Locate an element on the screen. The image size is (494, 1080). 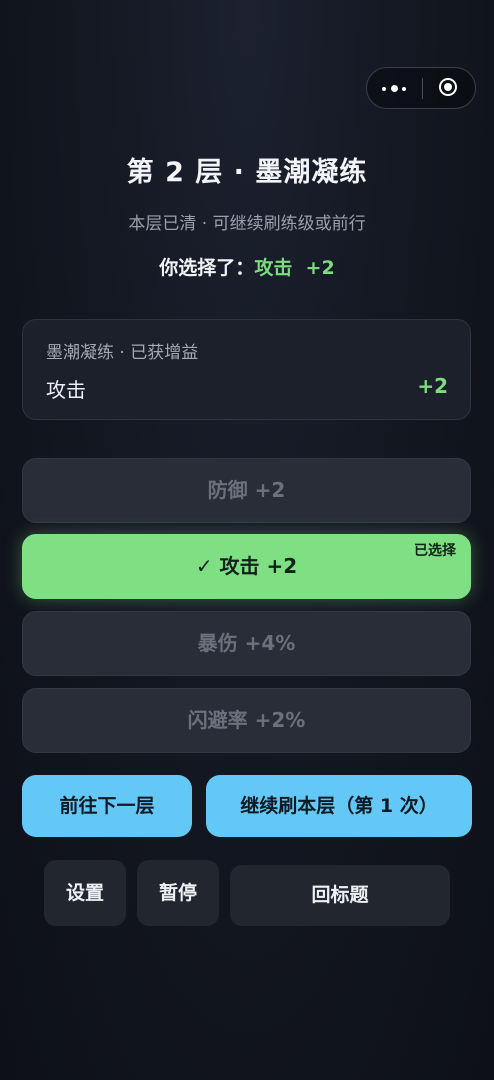
pause-button: 暂停 is located at coordinates (178, 893).